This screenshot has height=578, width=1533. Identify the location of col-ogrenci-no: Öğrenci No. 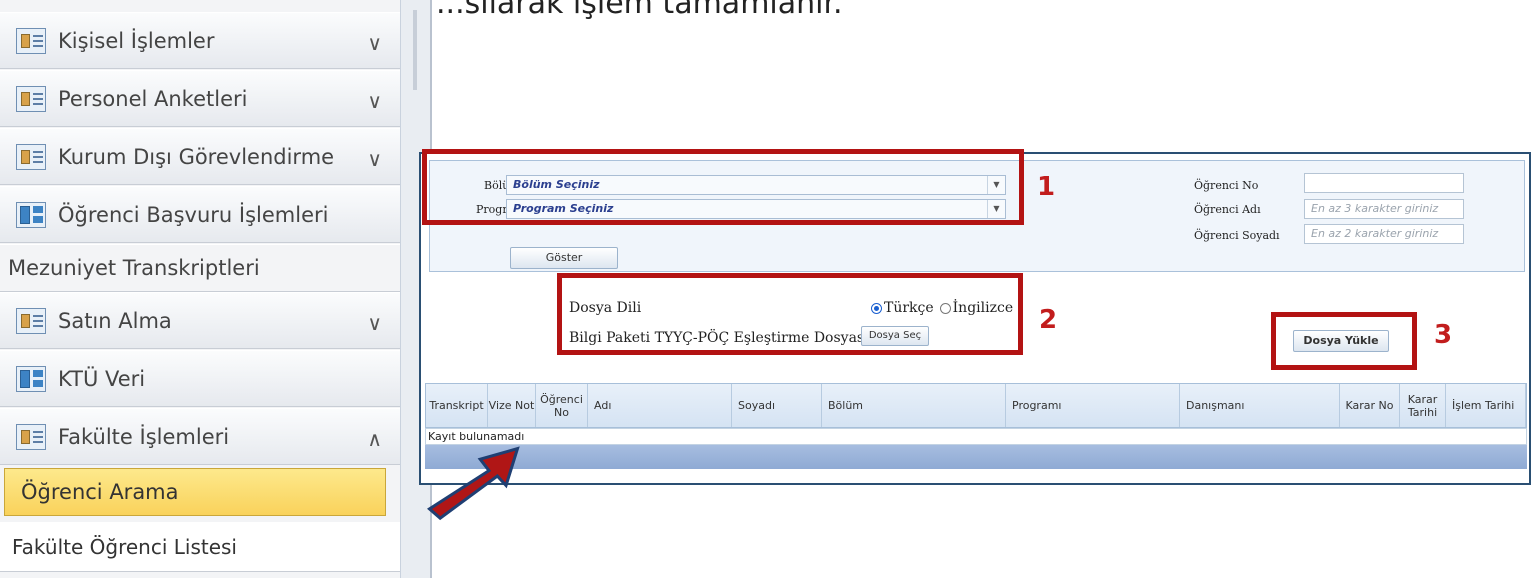
(562, 405).